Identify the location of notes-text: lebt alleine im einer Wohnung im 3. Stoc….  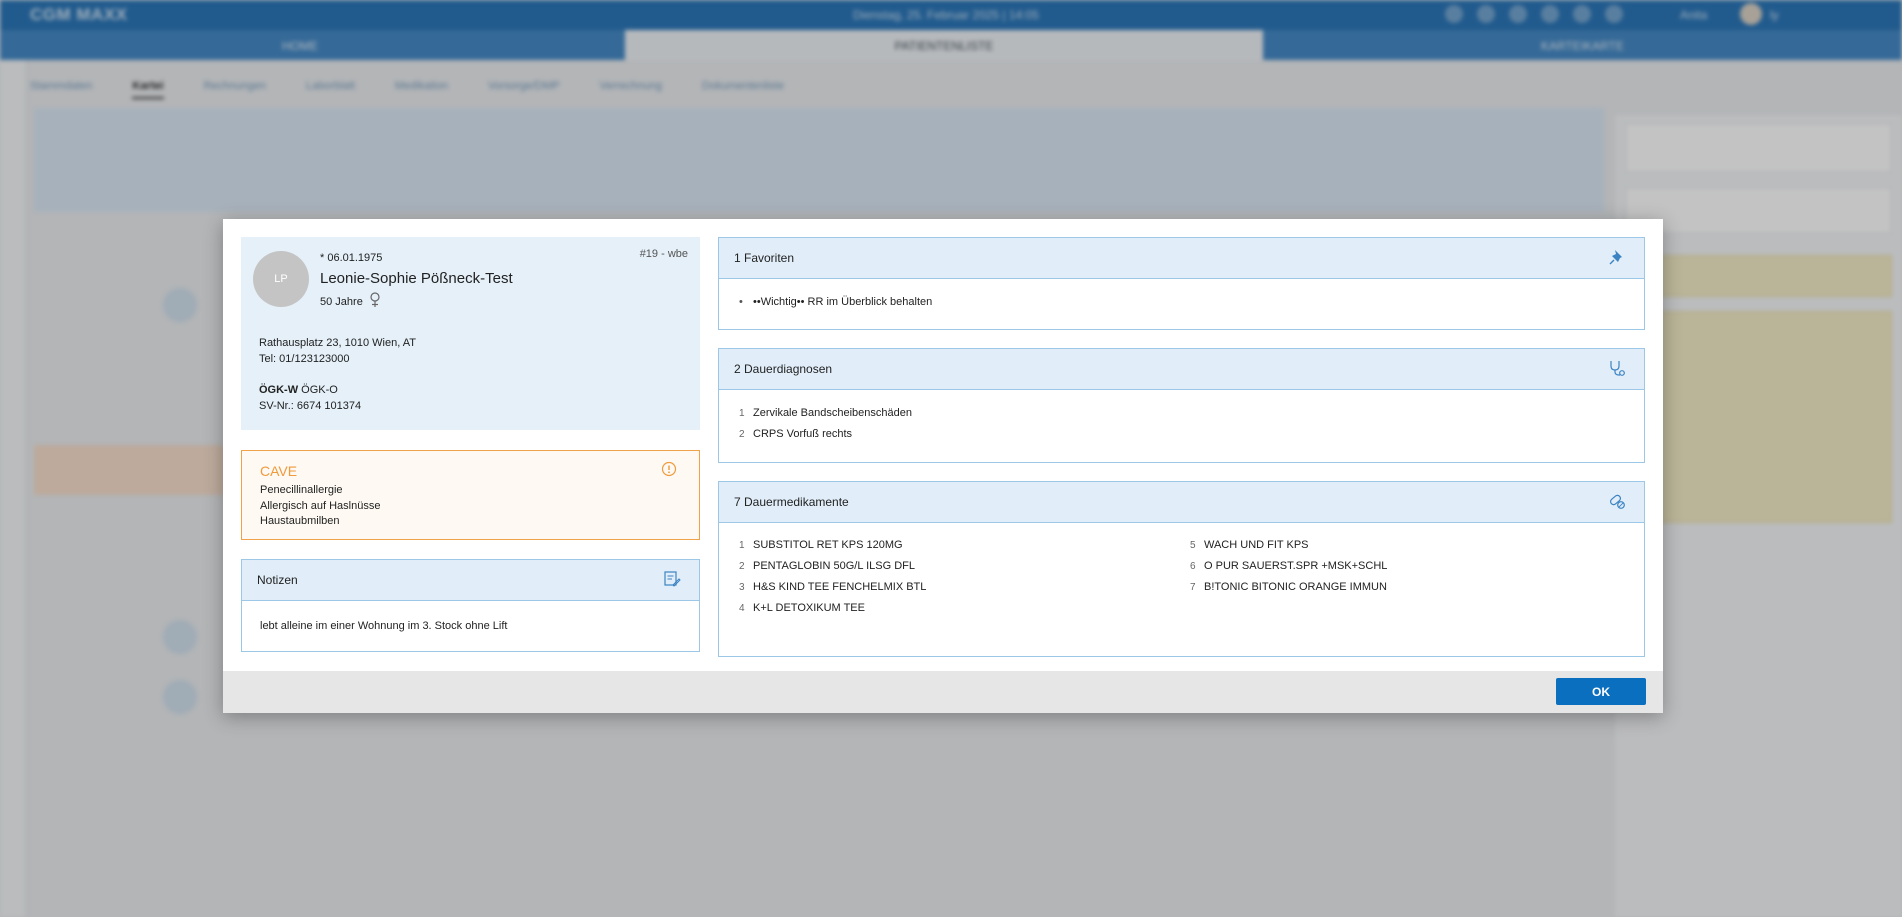
(384, 626).